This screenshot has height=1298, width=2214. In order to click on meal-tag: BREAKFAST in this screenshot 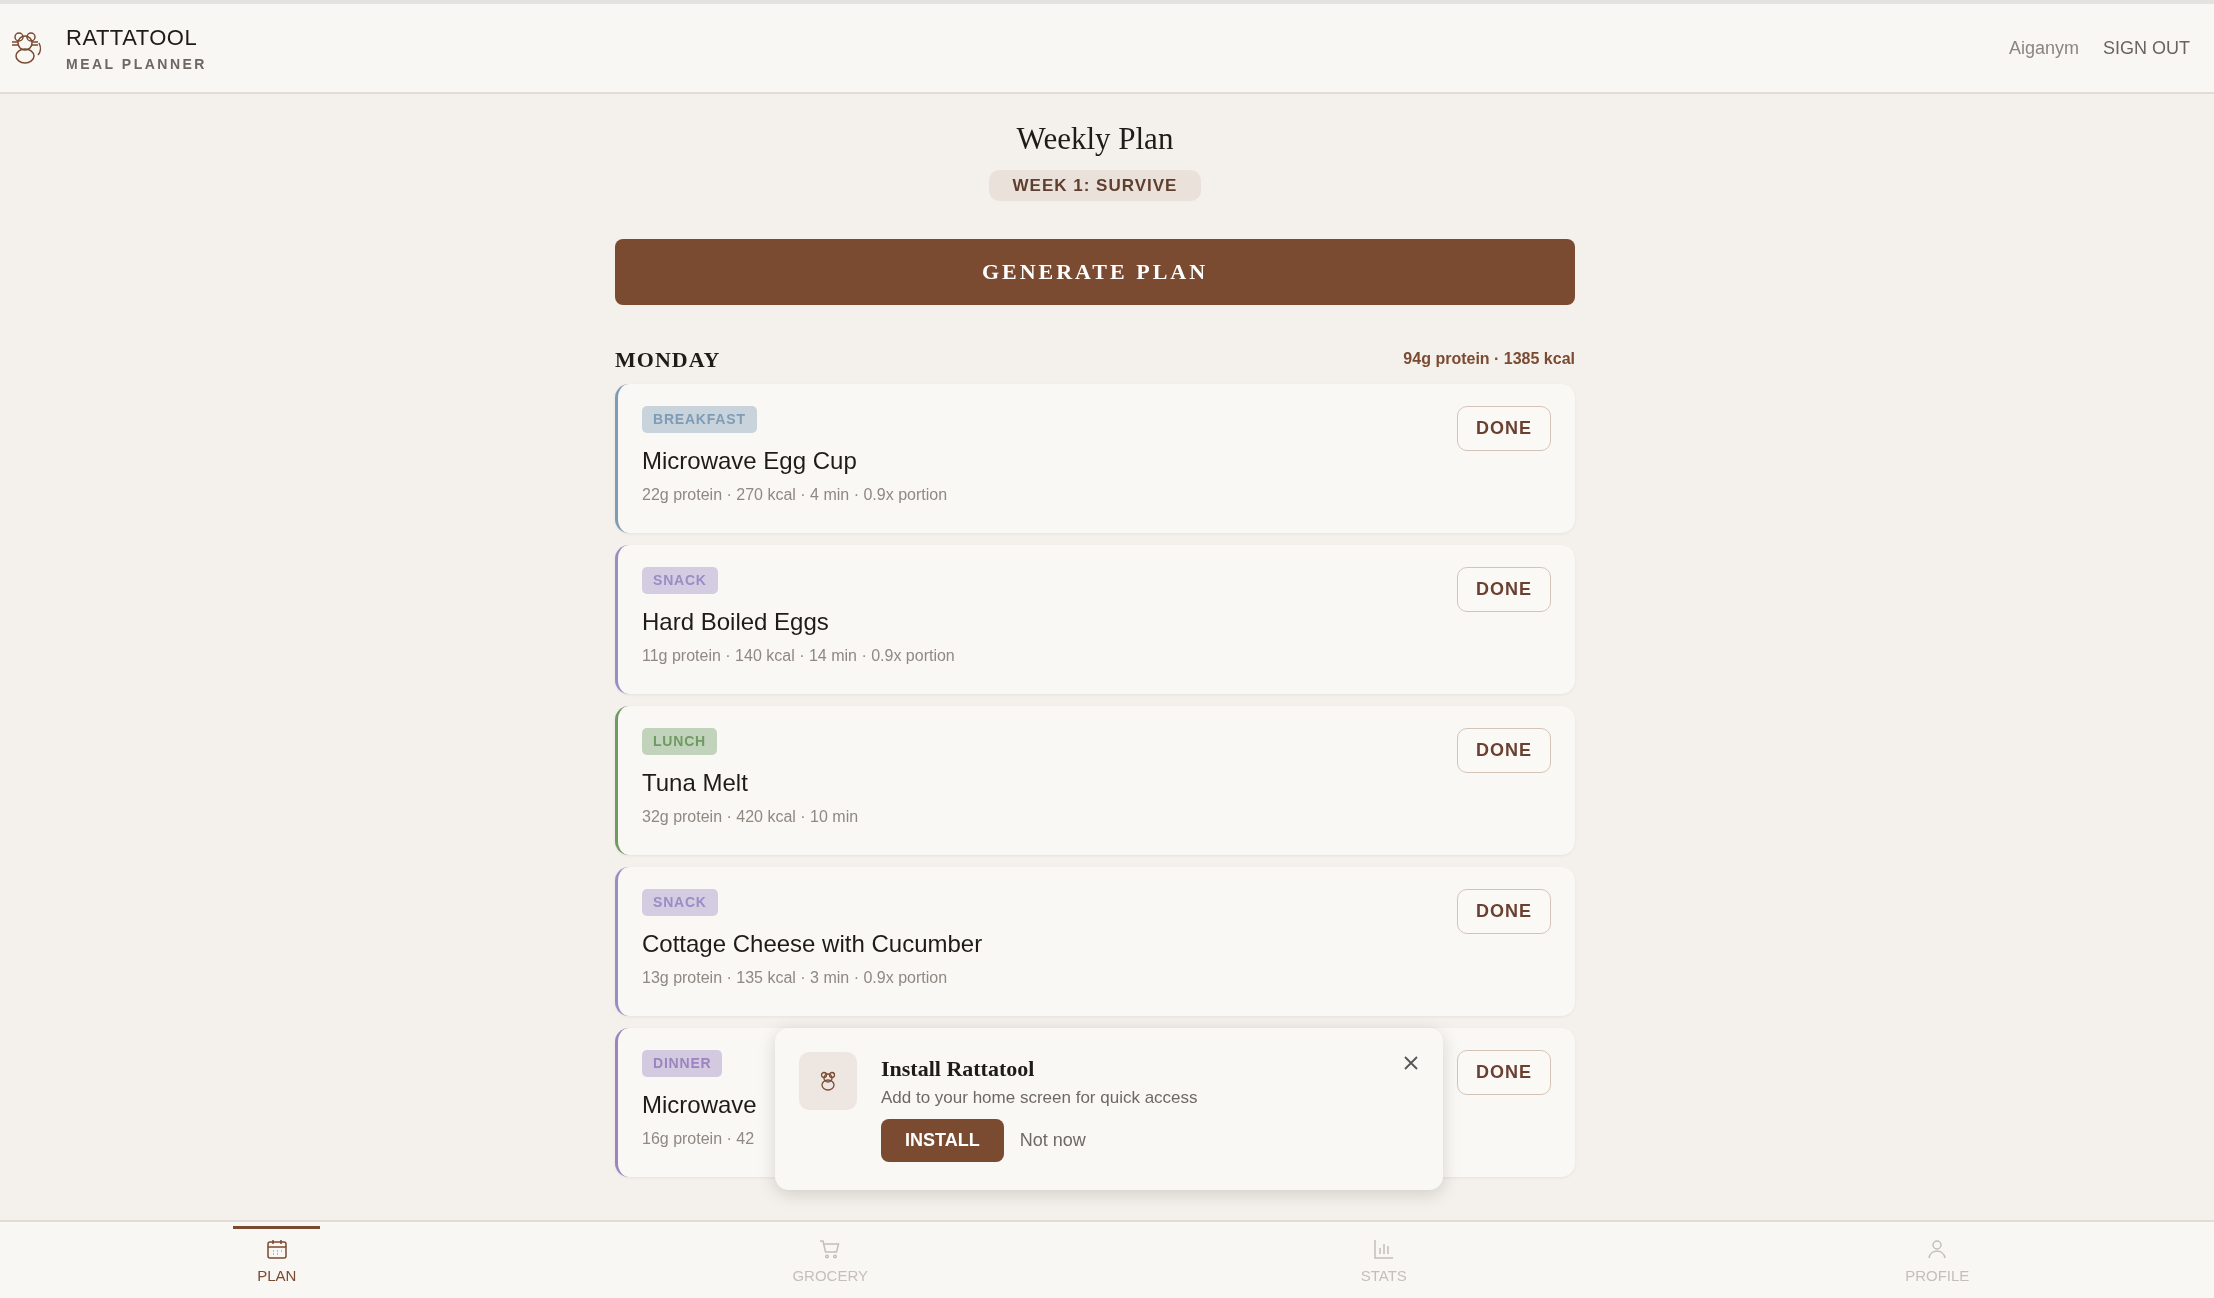, I will do `click(699, 419)`.